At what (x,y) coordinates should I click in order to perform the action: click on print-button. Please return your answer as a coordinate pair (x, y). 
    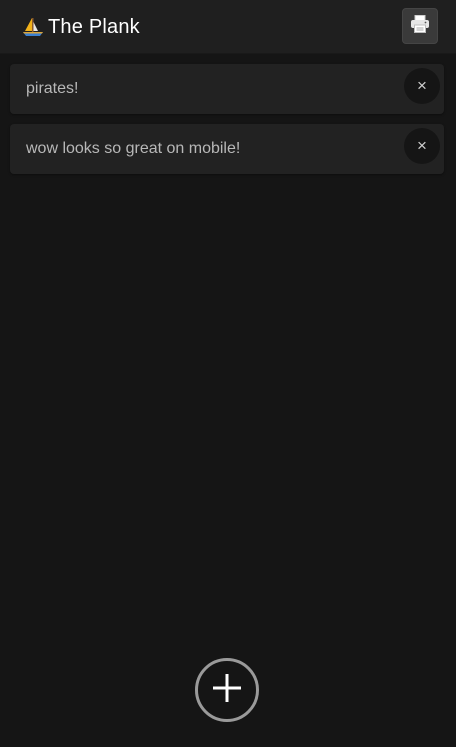
    Looking at the image, I should click on (420, 26).